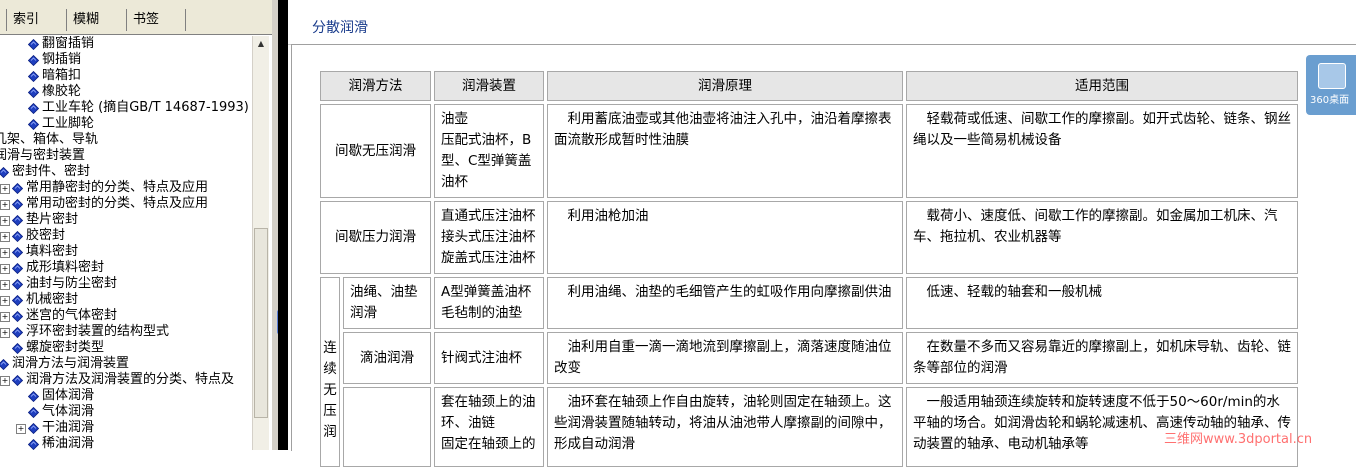 The image size is (1356, 470). What do you see at coordinates (126, 140) in the screenshot?
I see `tree-item: 几架、箱体、导轨` at bounding box center [126, 140].